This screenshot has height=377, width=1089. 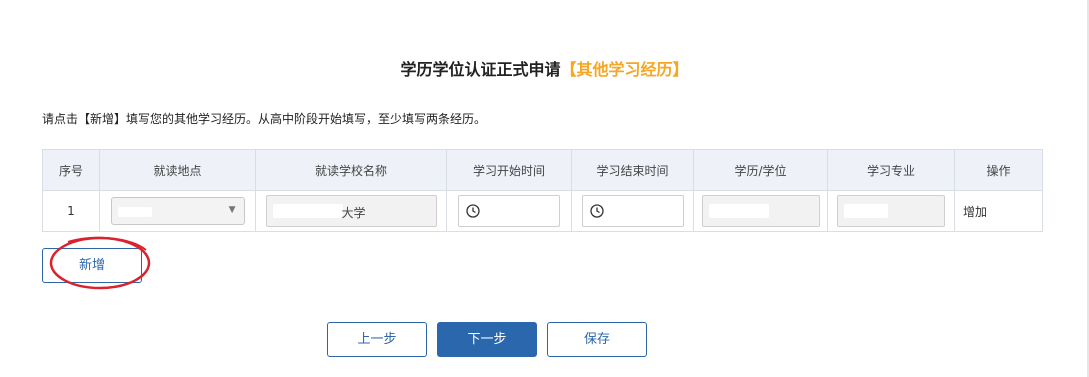 I want to click on header-end-time: 学习结束时间, so click(x=632, y=170).